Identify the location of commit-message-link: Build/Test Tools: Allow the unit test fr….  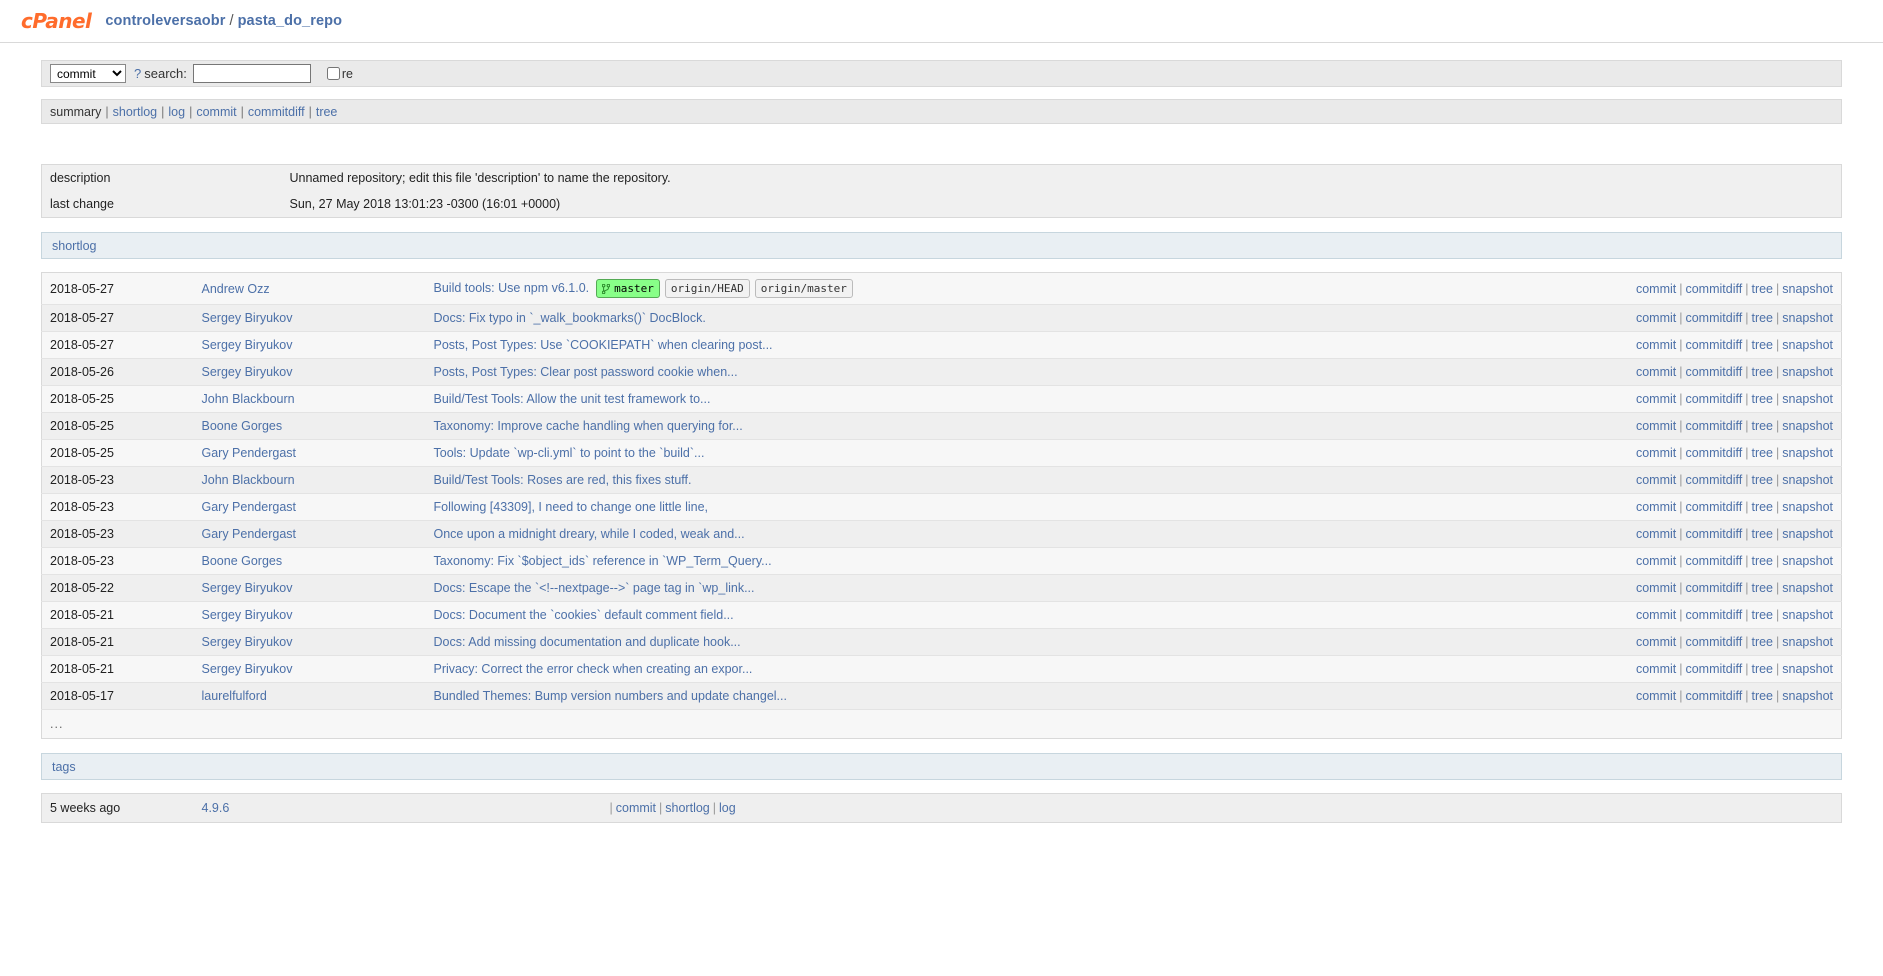
(572, 399).